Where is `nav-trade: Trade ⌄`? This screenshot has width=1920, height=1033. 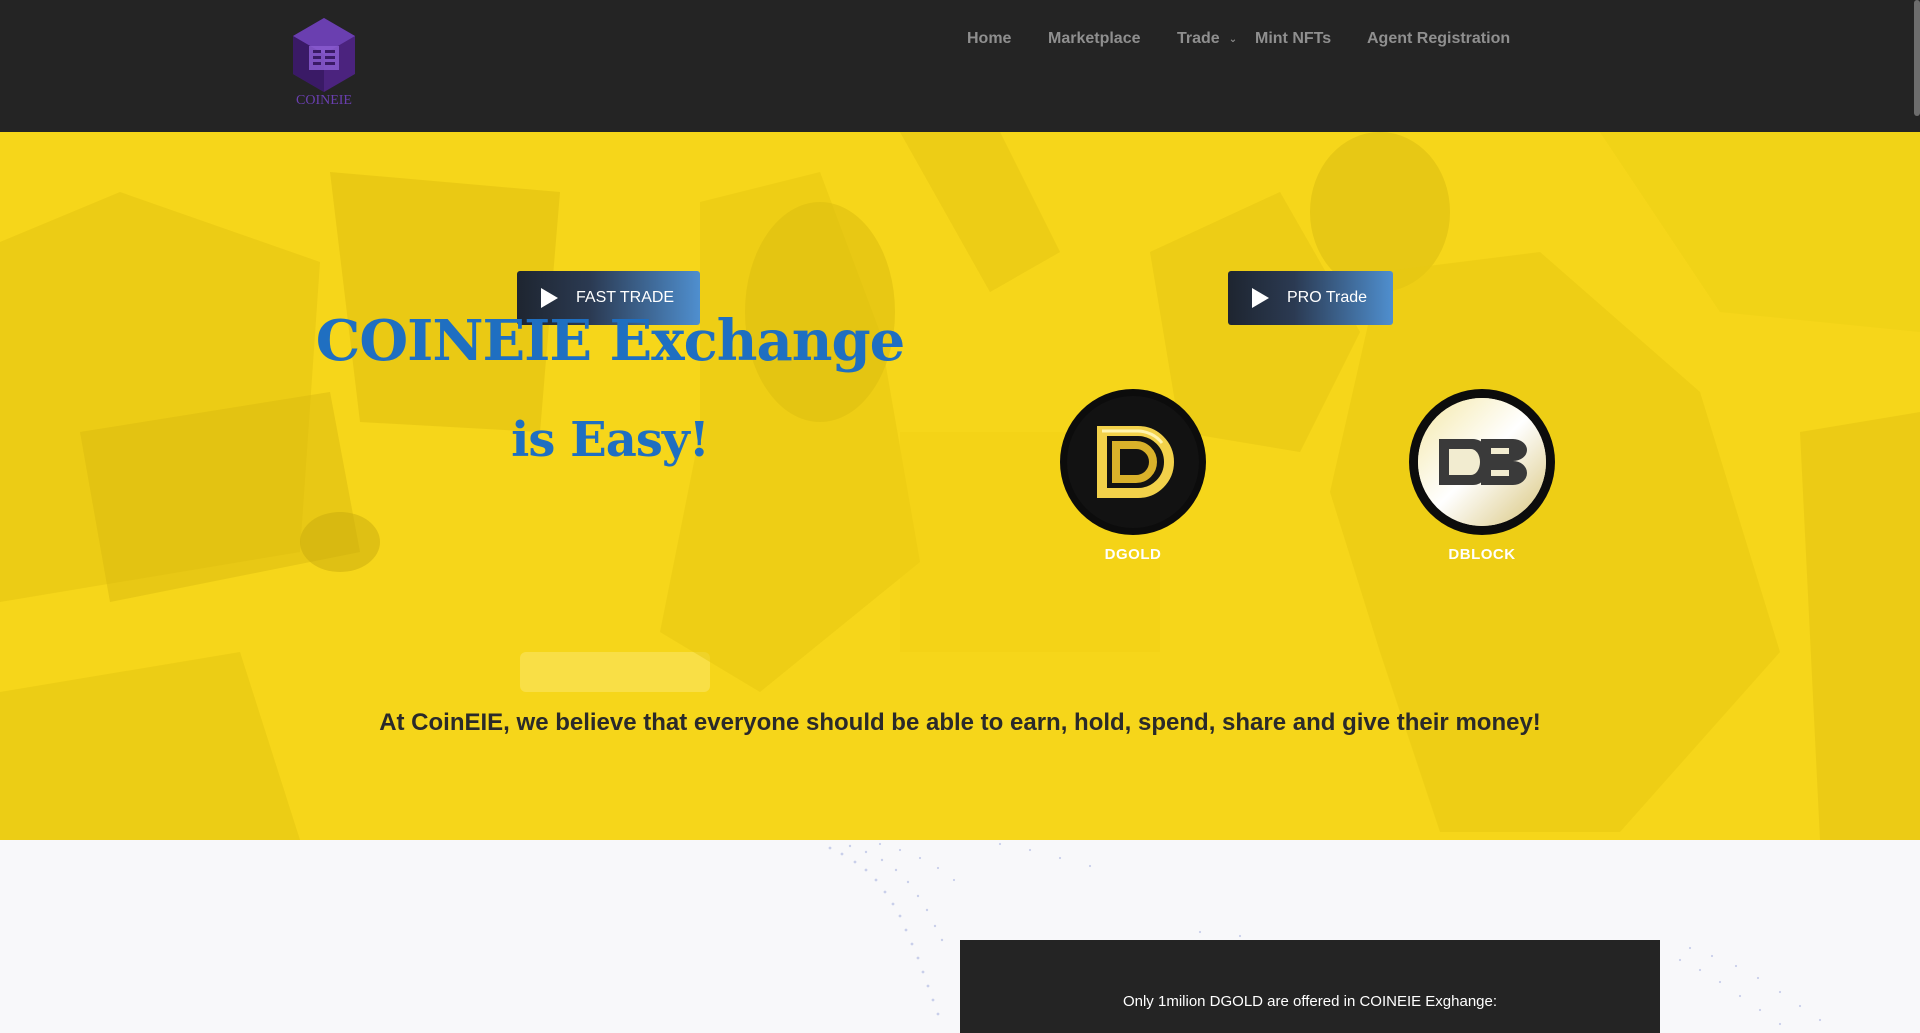 nav-trade: Trade ⌄ is located at coordinates (1207, 39).